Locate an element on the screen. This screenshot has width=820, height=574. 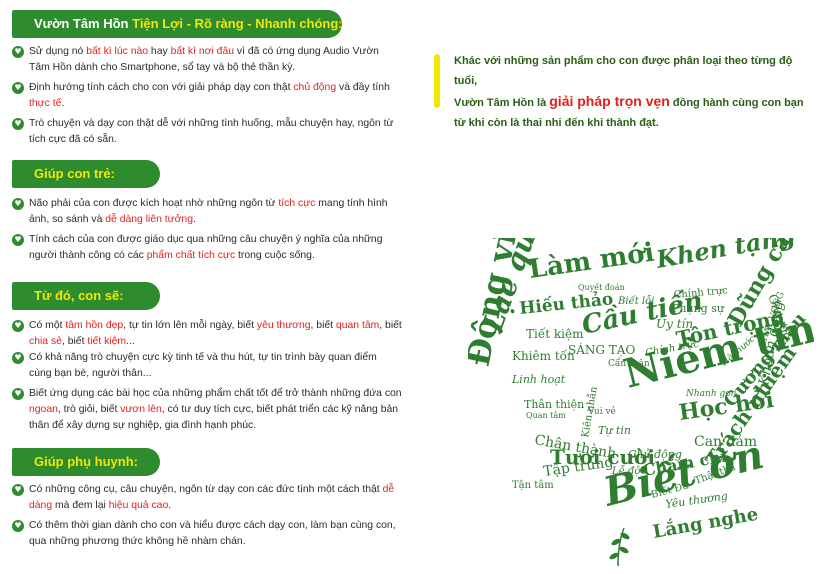
banner-highlight: Từ đó, con sẽ: is located at coordinates (79, 295).